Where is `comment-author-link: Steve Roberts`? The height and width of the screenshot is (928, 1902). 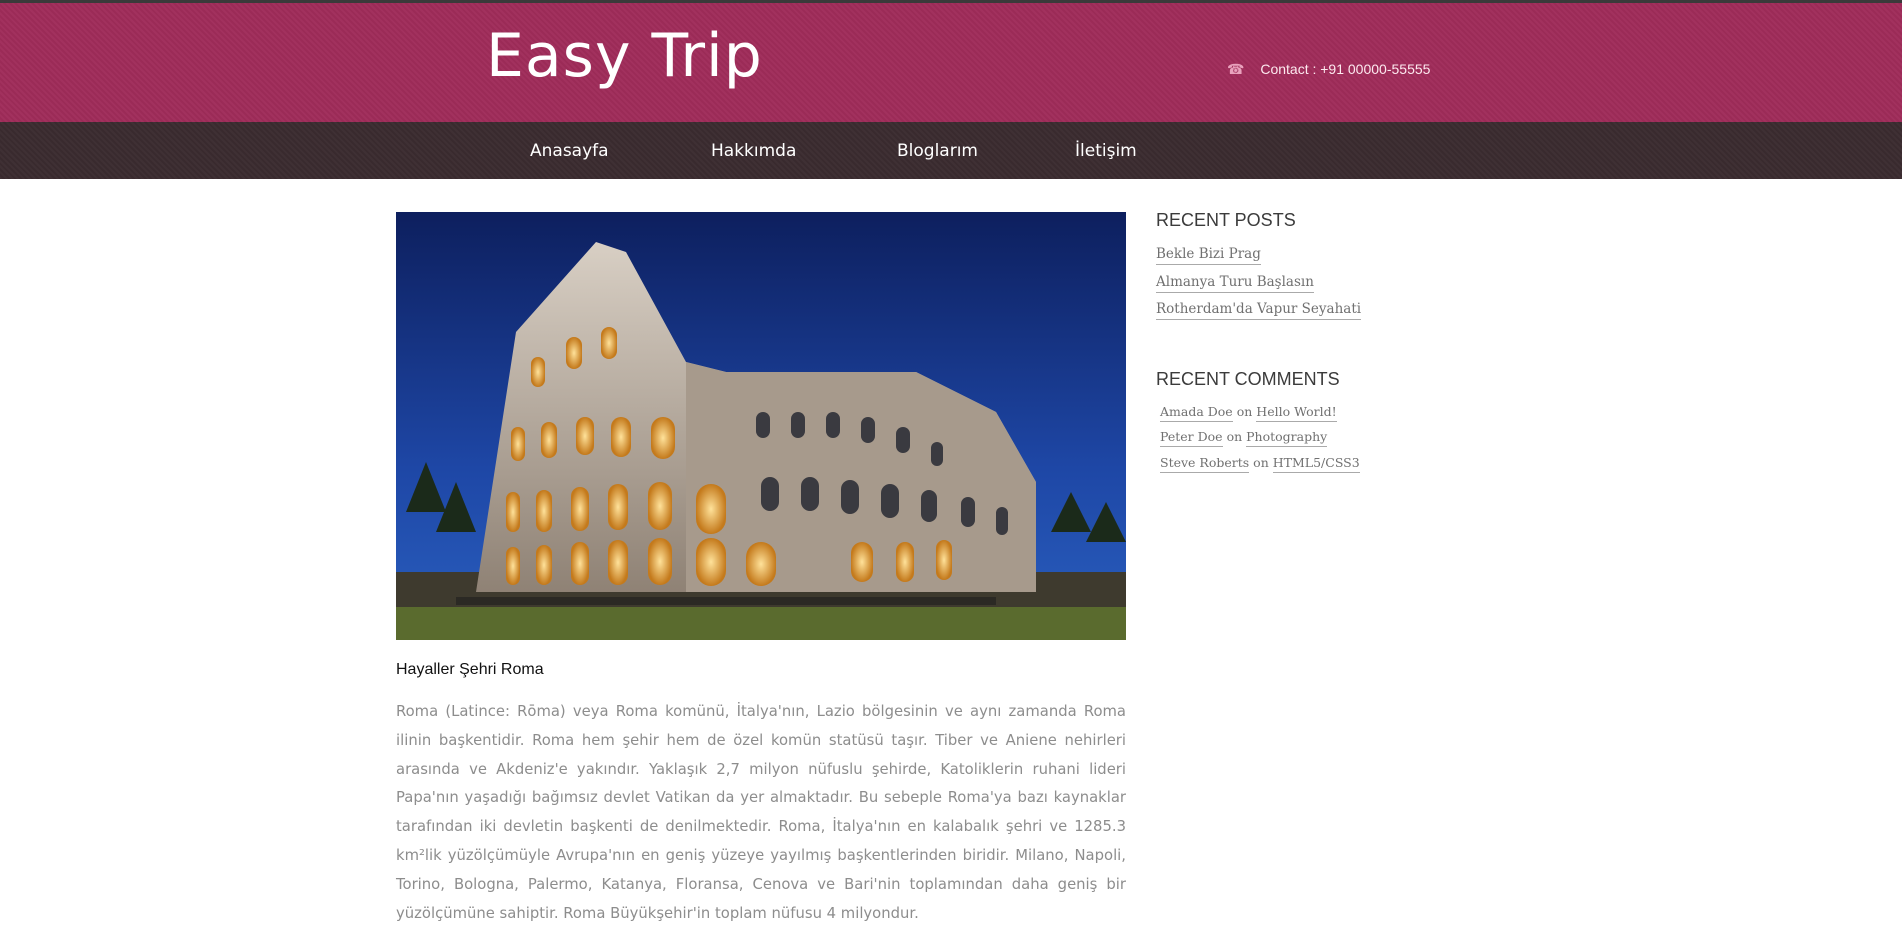 comment-author-link: Steve Roberts is located at coordinates (1205, 464).